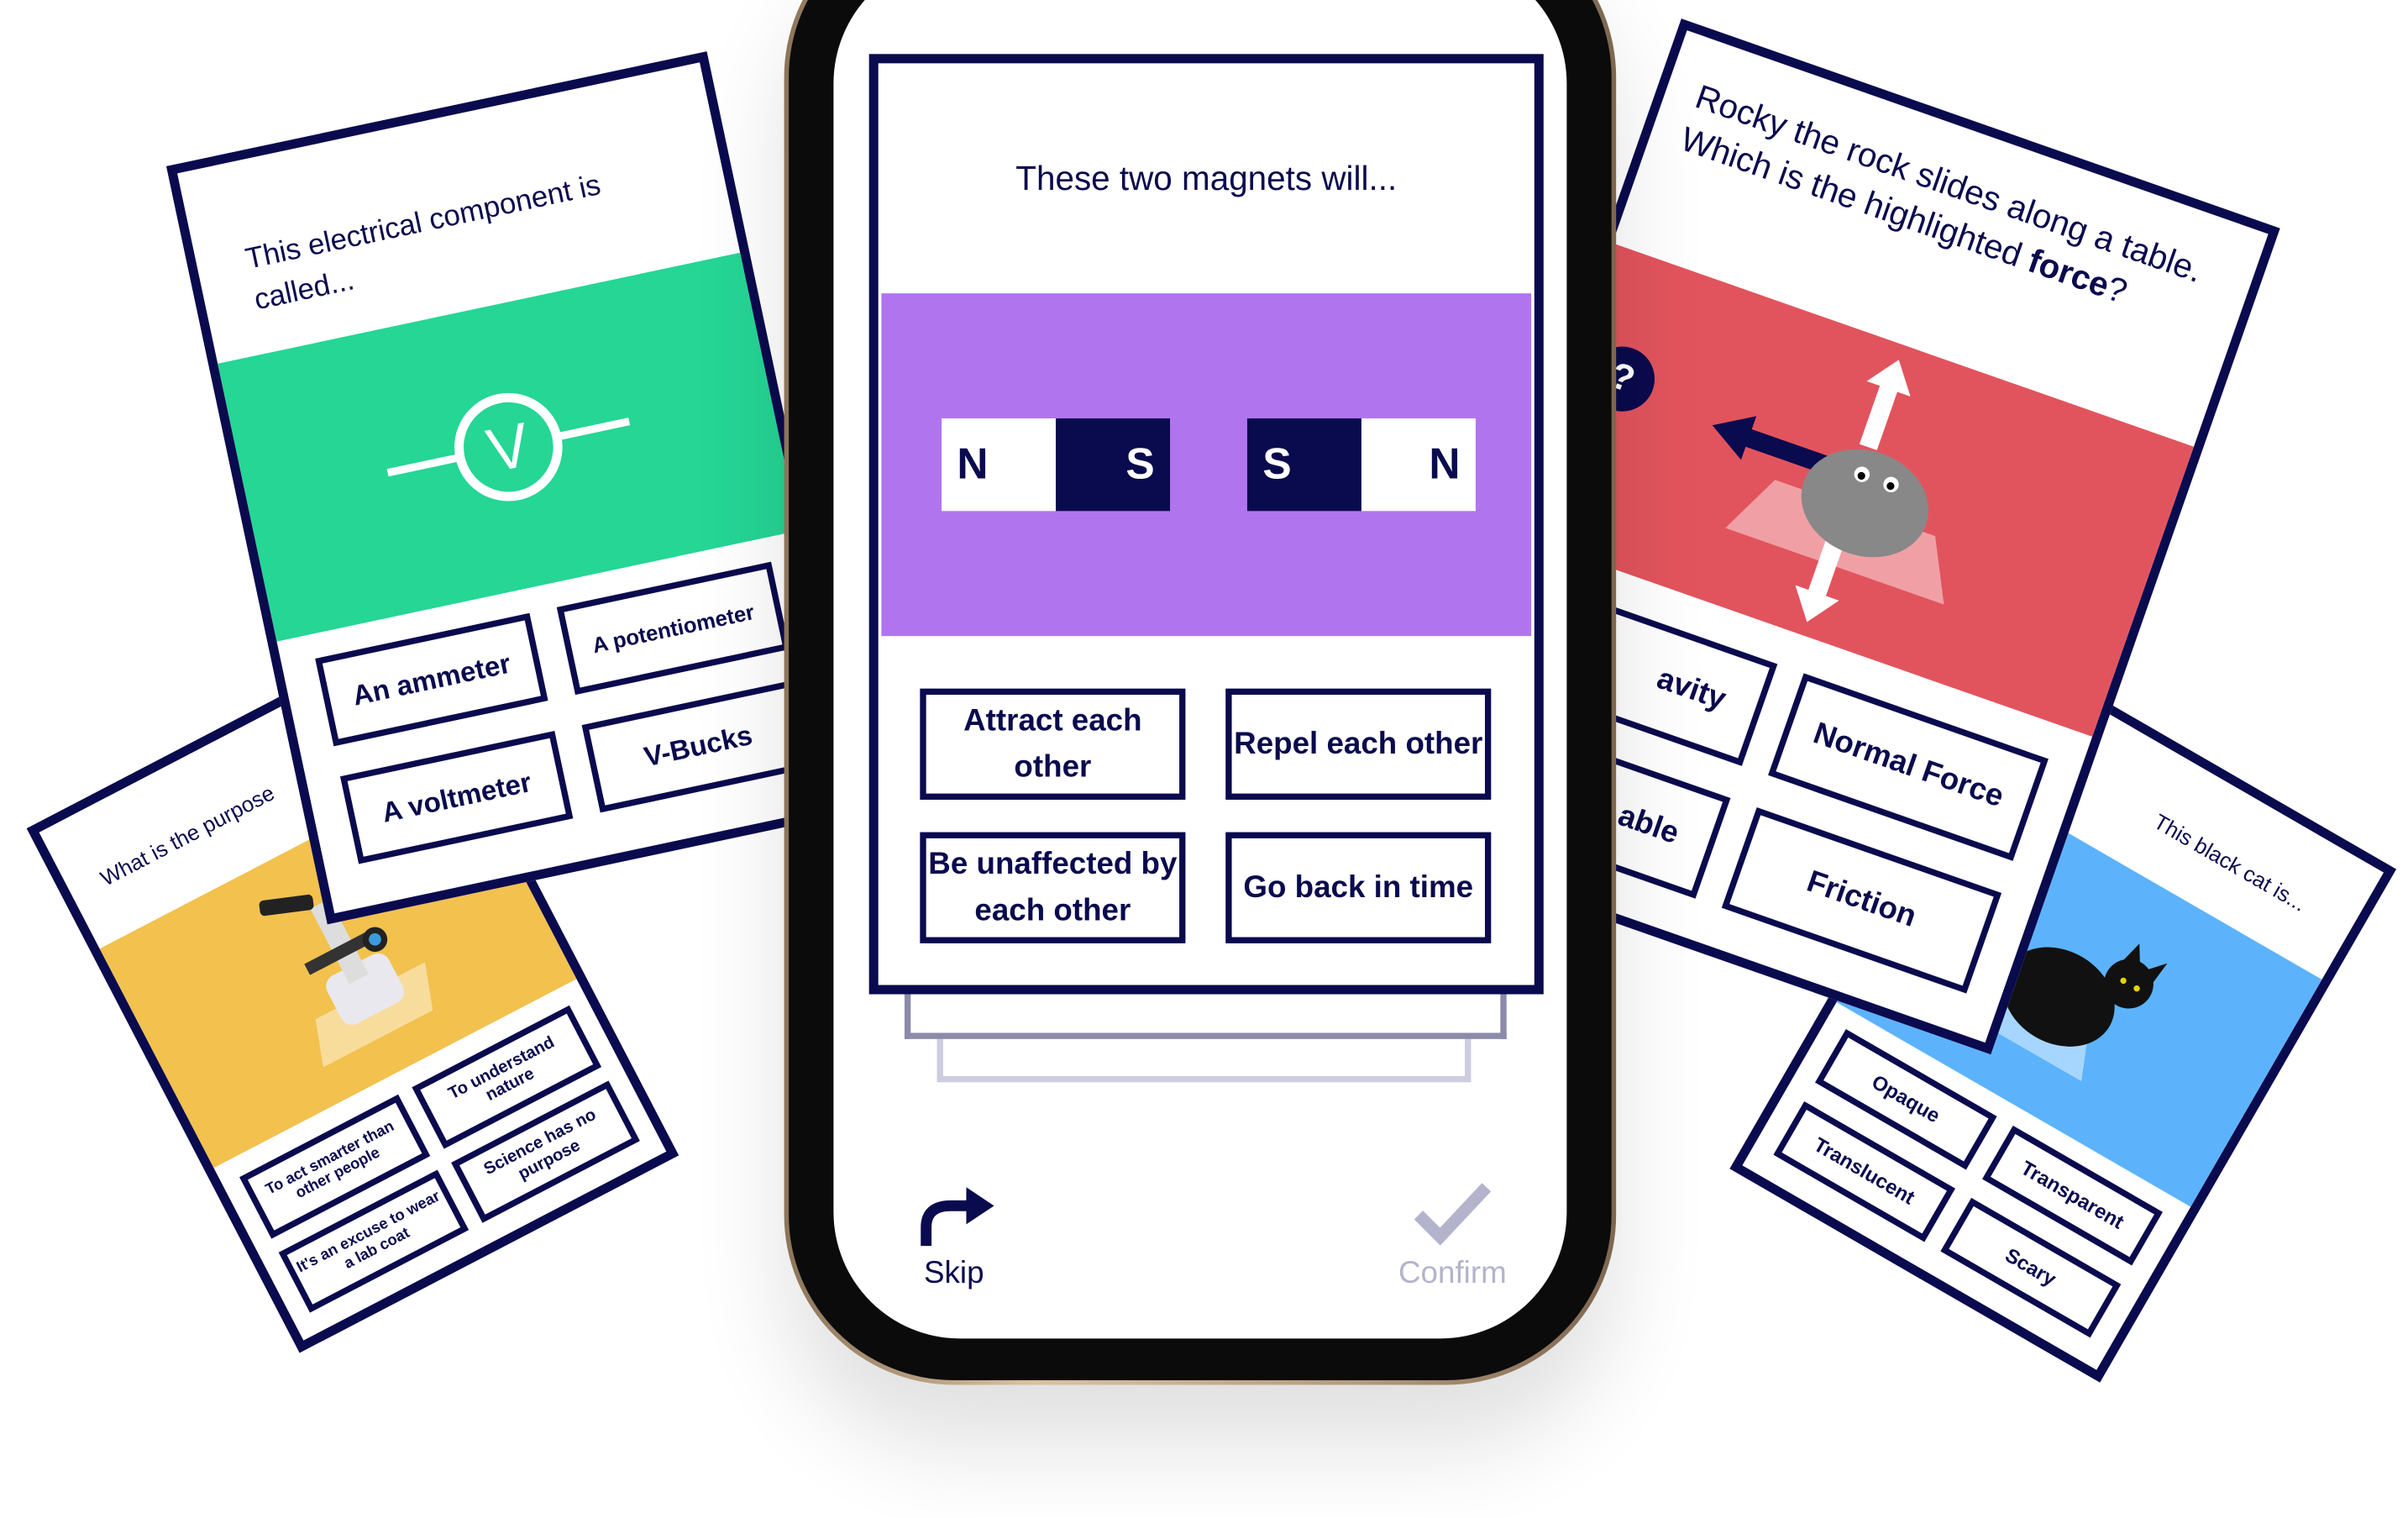 The height and width of the screenshot is (1518, 2408). Describe the element at coordinates (1358, 888) in the screenshot. I see `answer-back-in-time: Go back in time` at that location.